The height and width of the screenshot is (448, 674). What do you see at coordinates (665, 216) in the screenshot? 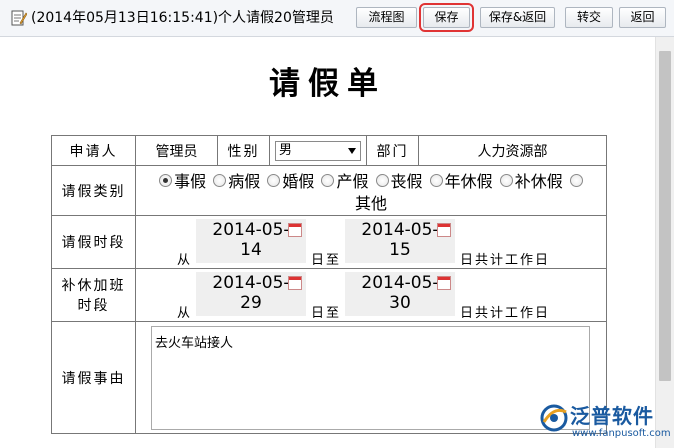
I see `scrollbar-thumb` at bounding box center [665, 216].